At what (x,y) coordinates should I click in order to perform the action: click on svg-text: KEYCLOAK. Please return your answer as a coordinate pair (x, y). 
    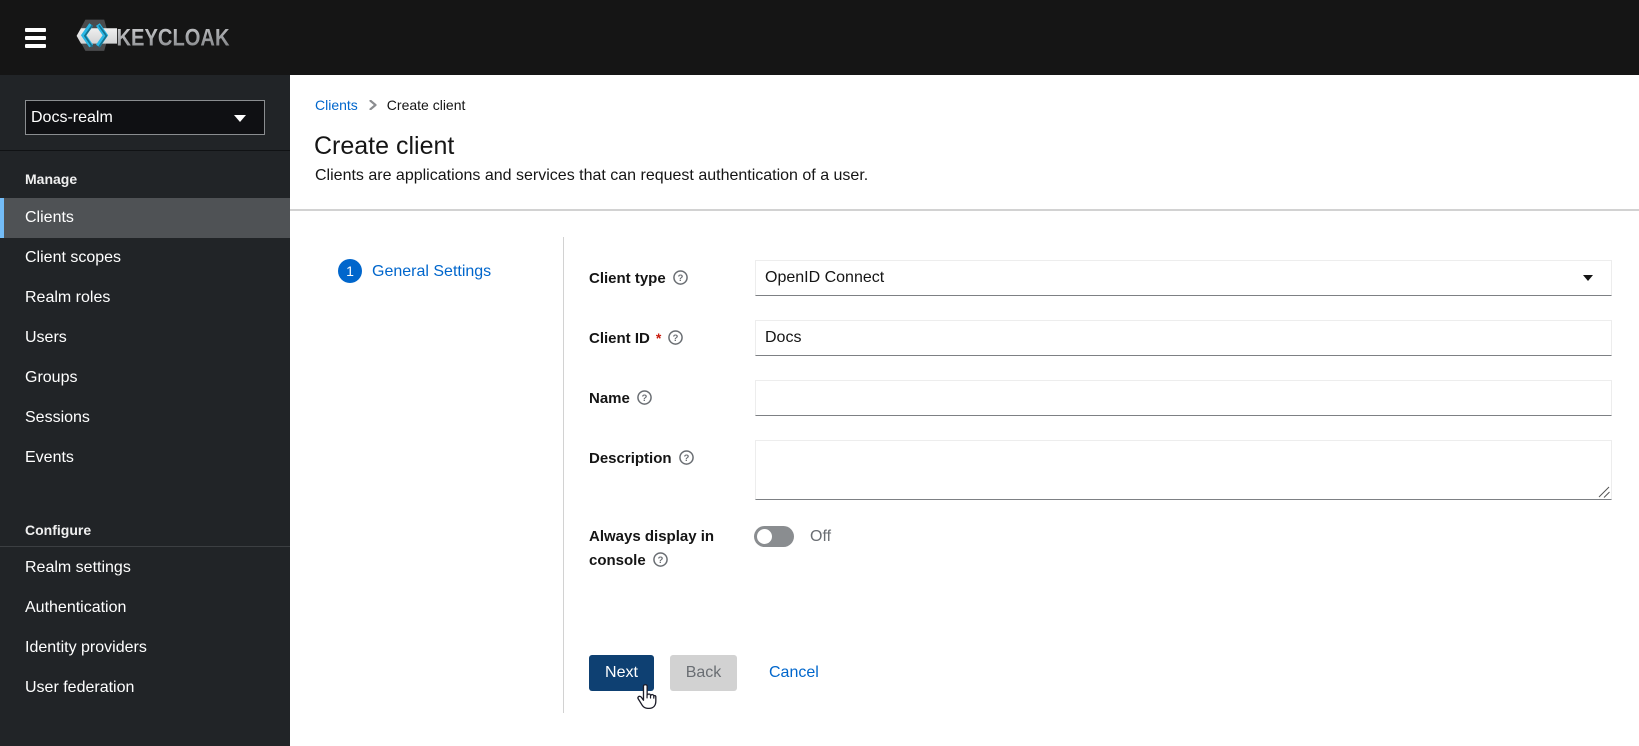
    Looking at the image, I should click on (174, 38).